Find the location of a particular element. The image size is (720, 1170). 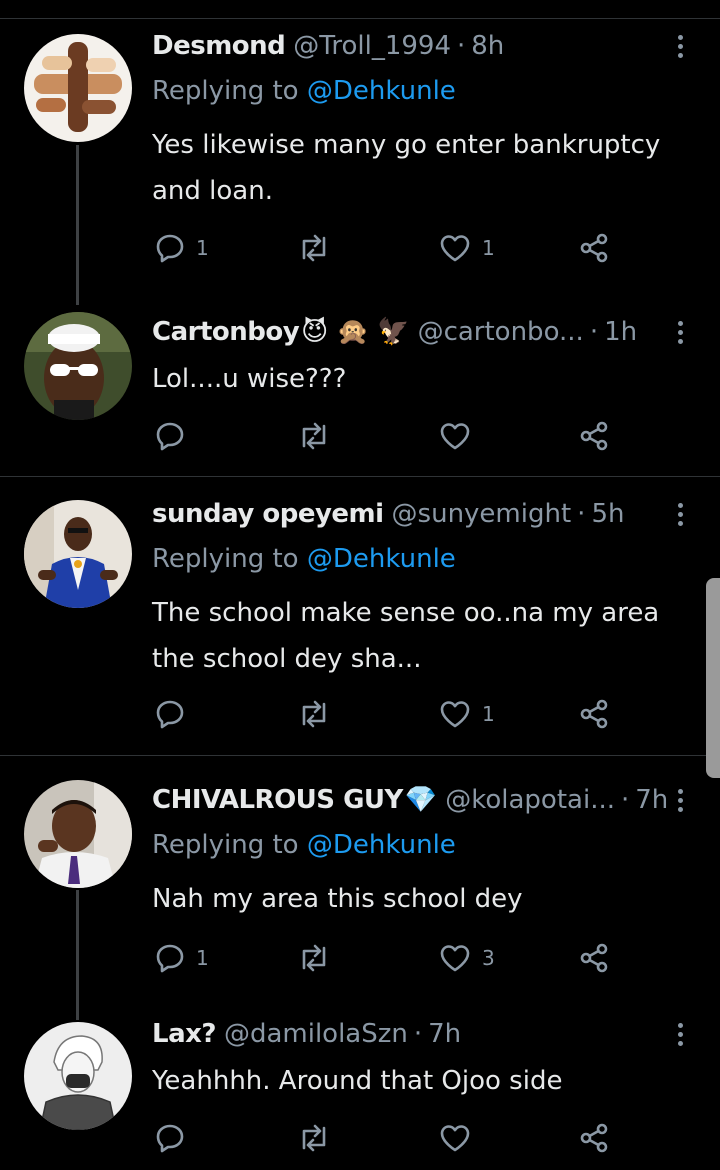

tweet-text: Nah my area this school dey is located at coordinates (337, 899).